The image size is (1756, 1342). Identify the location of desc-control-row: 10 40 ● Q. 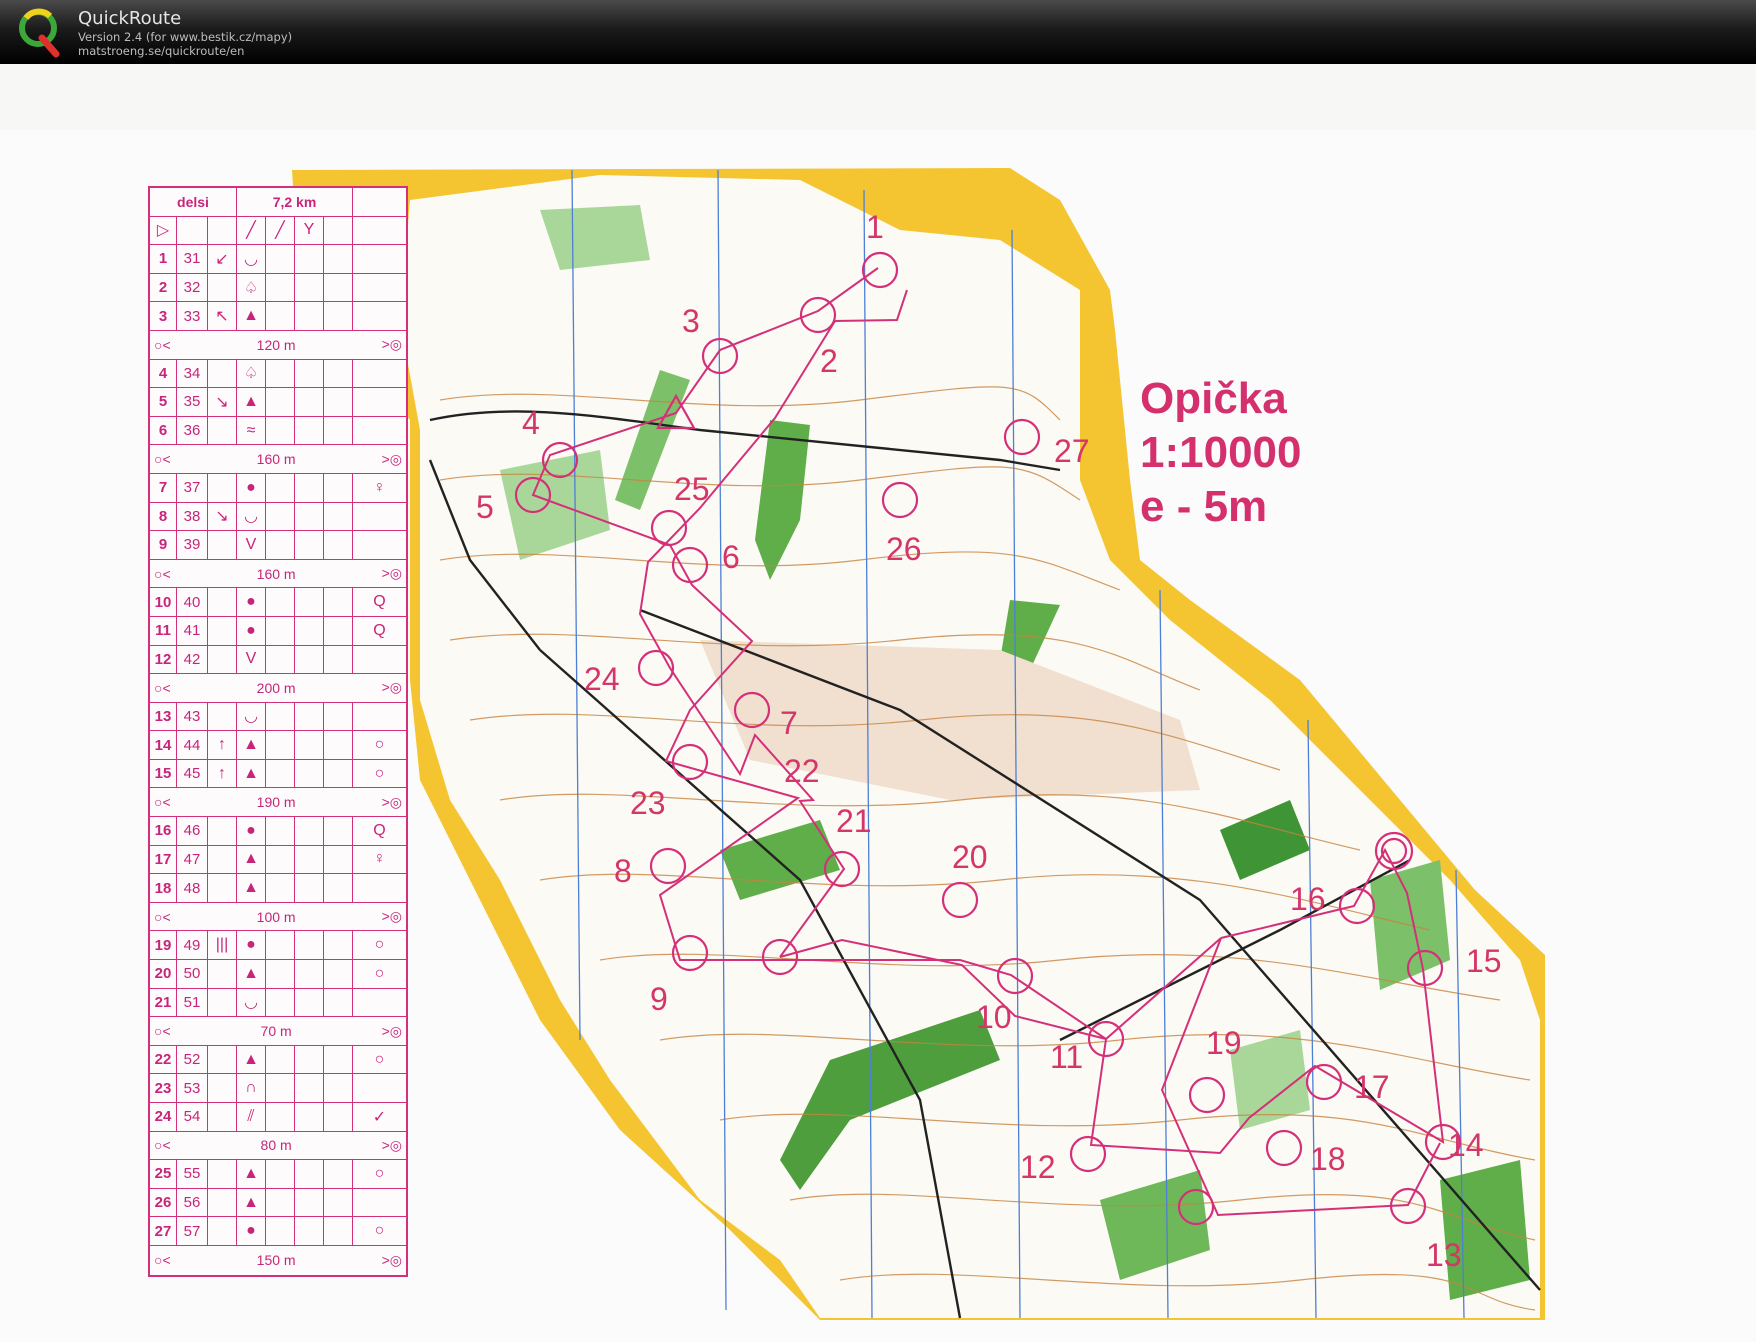
(278, 602).